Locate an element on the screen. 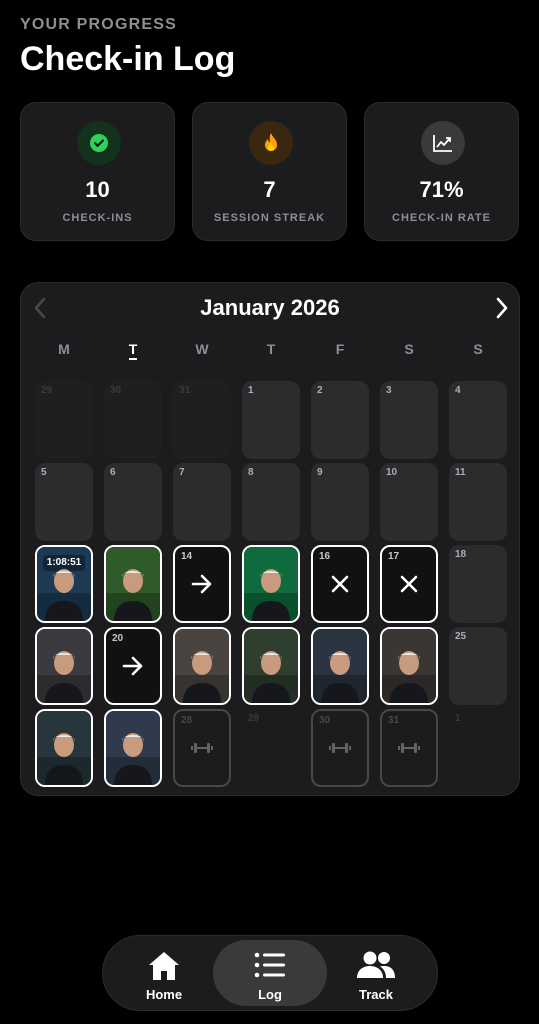  calendar-day-empty: 6 is located at coordinates (133, 502).